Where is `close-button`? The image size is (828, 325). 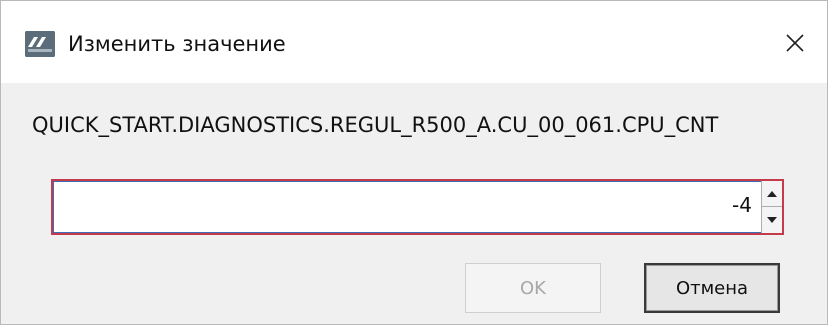
close-button is located at coordinates (795, 43).